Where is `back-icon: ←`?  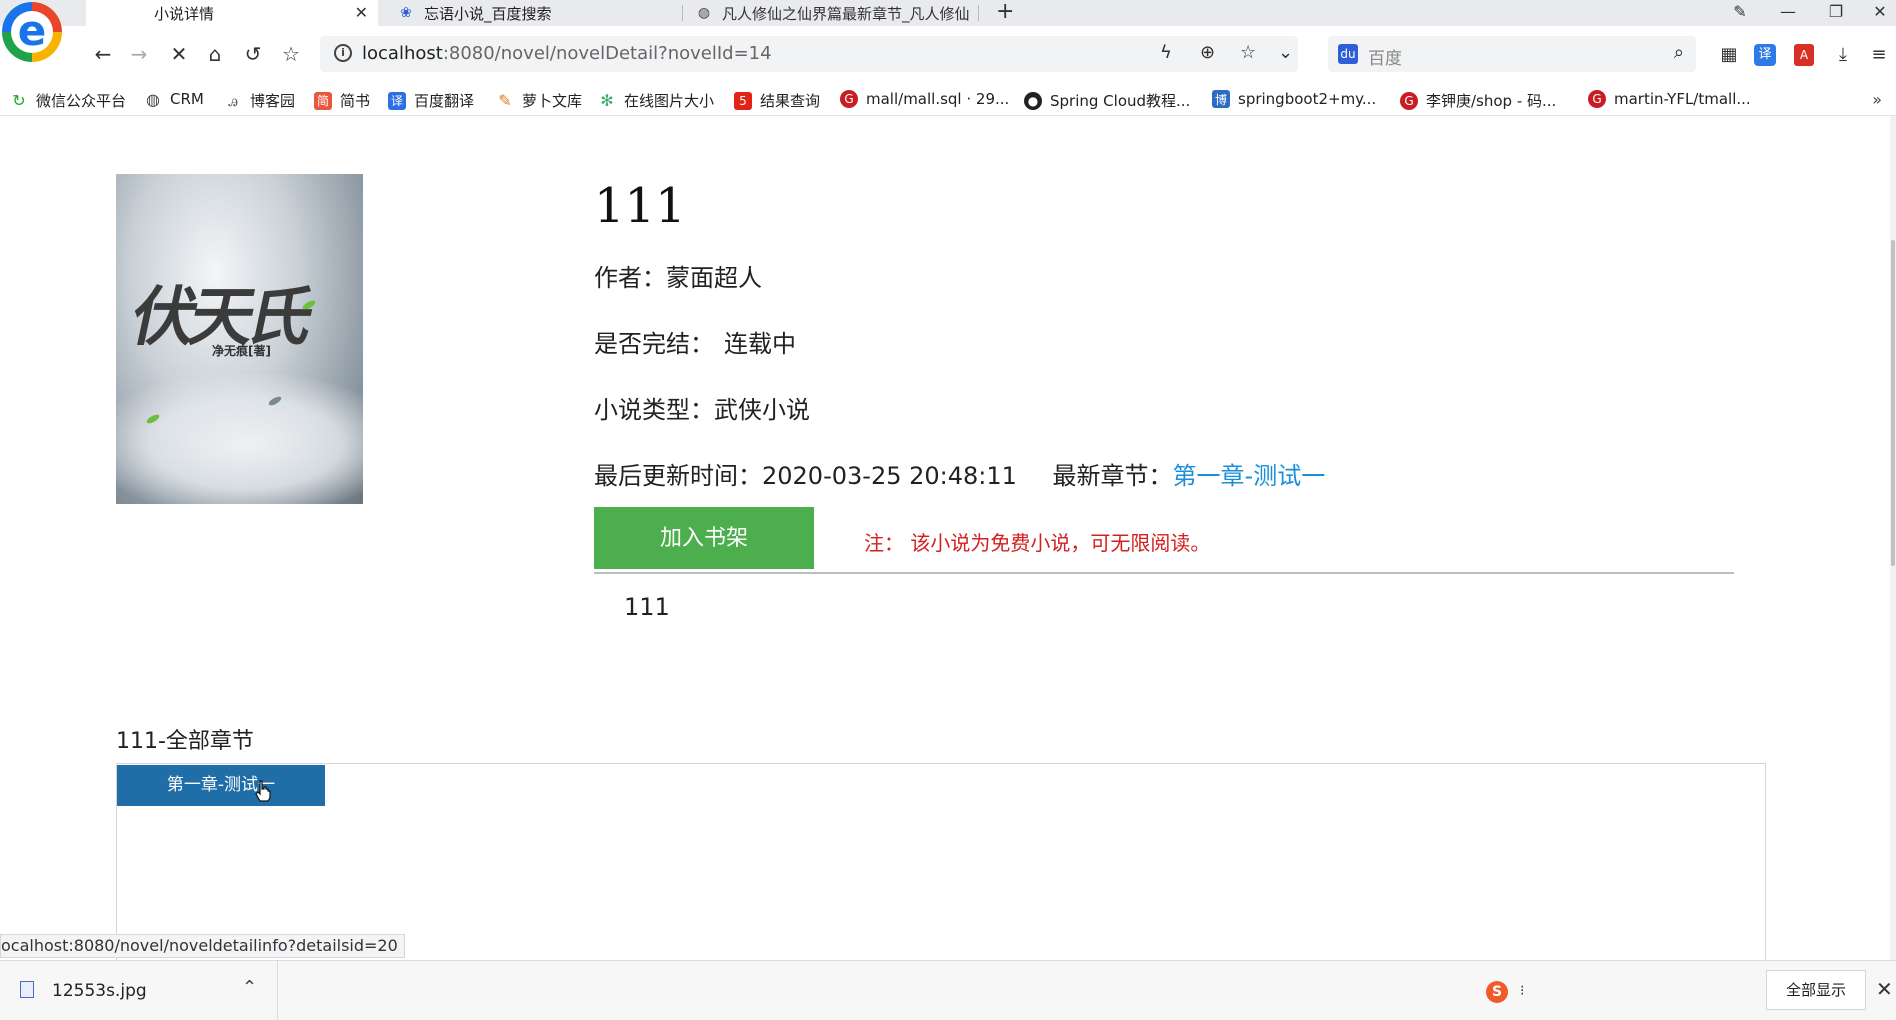 back-icon: ← is located at coordinates (103, 54).